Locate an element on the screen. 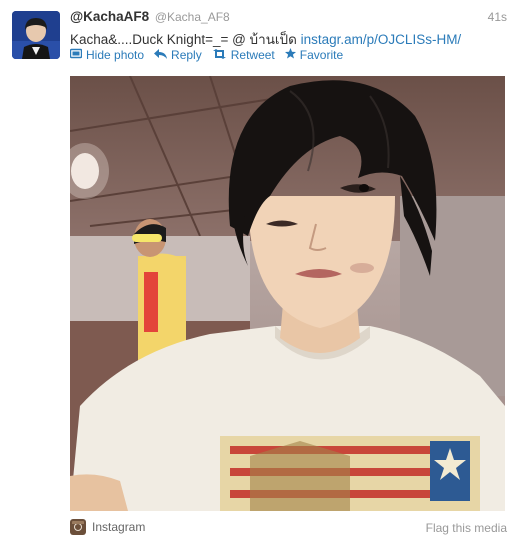 The height and width of the screenshot is (550, 519). retweet-label: Retweet is located at coordinates (252, 55).